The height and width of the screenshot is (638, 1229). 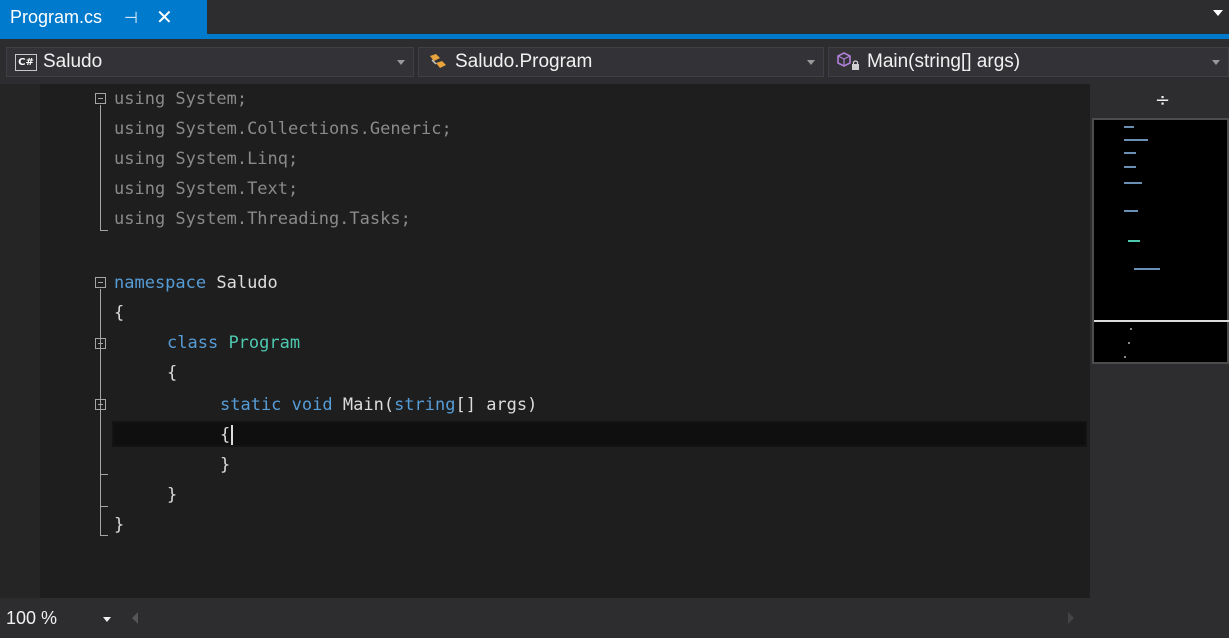 I want to click on minimap-viewport, so click(x=1160, y=241).